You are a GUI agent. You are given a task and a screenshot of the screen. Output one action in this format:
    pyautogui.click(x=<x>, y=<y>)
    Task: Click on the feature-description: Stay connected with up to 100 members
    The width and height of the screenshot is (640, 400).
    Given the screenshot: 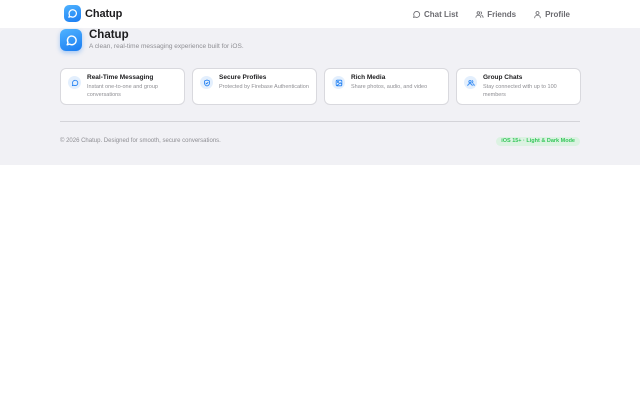 What is the action you would take?
    pyautogui.click(x=520, y=91)
    